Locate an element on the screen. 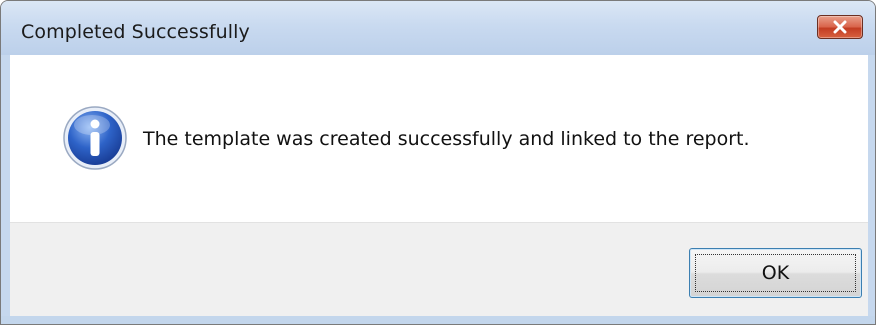  close-button is located at coordinates (840, 27).